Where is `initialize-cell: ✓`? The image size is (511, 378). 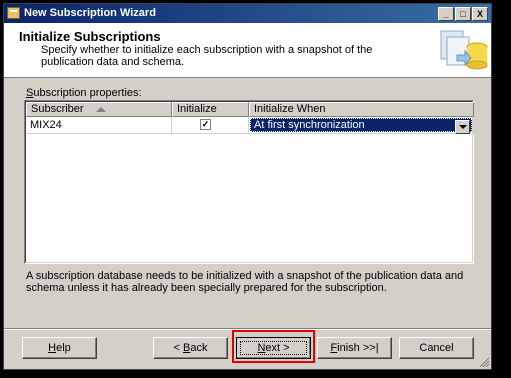
initialize-cell: ✓ is located at coordinates (210, 125).